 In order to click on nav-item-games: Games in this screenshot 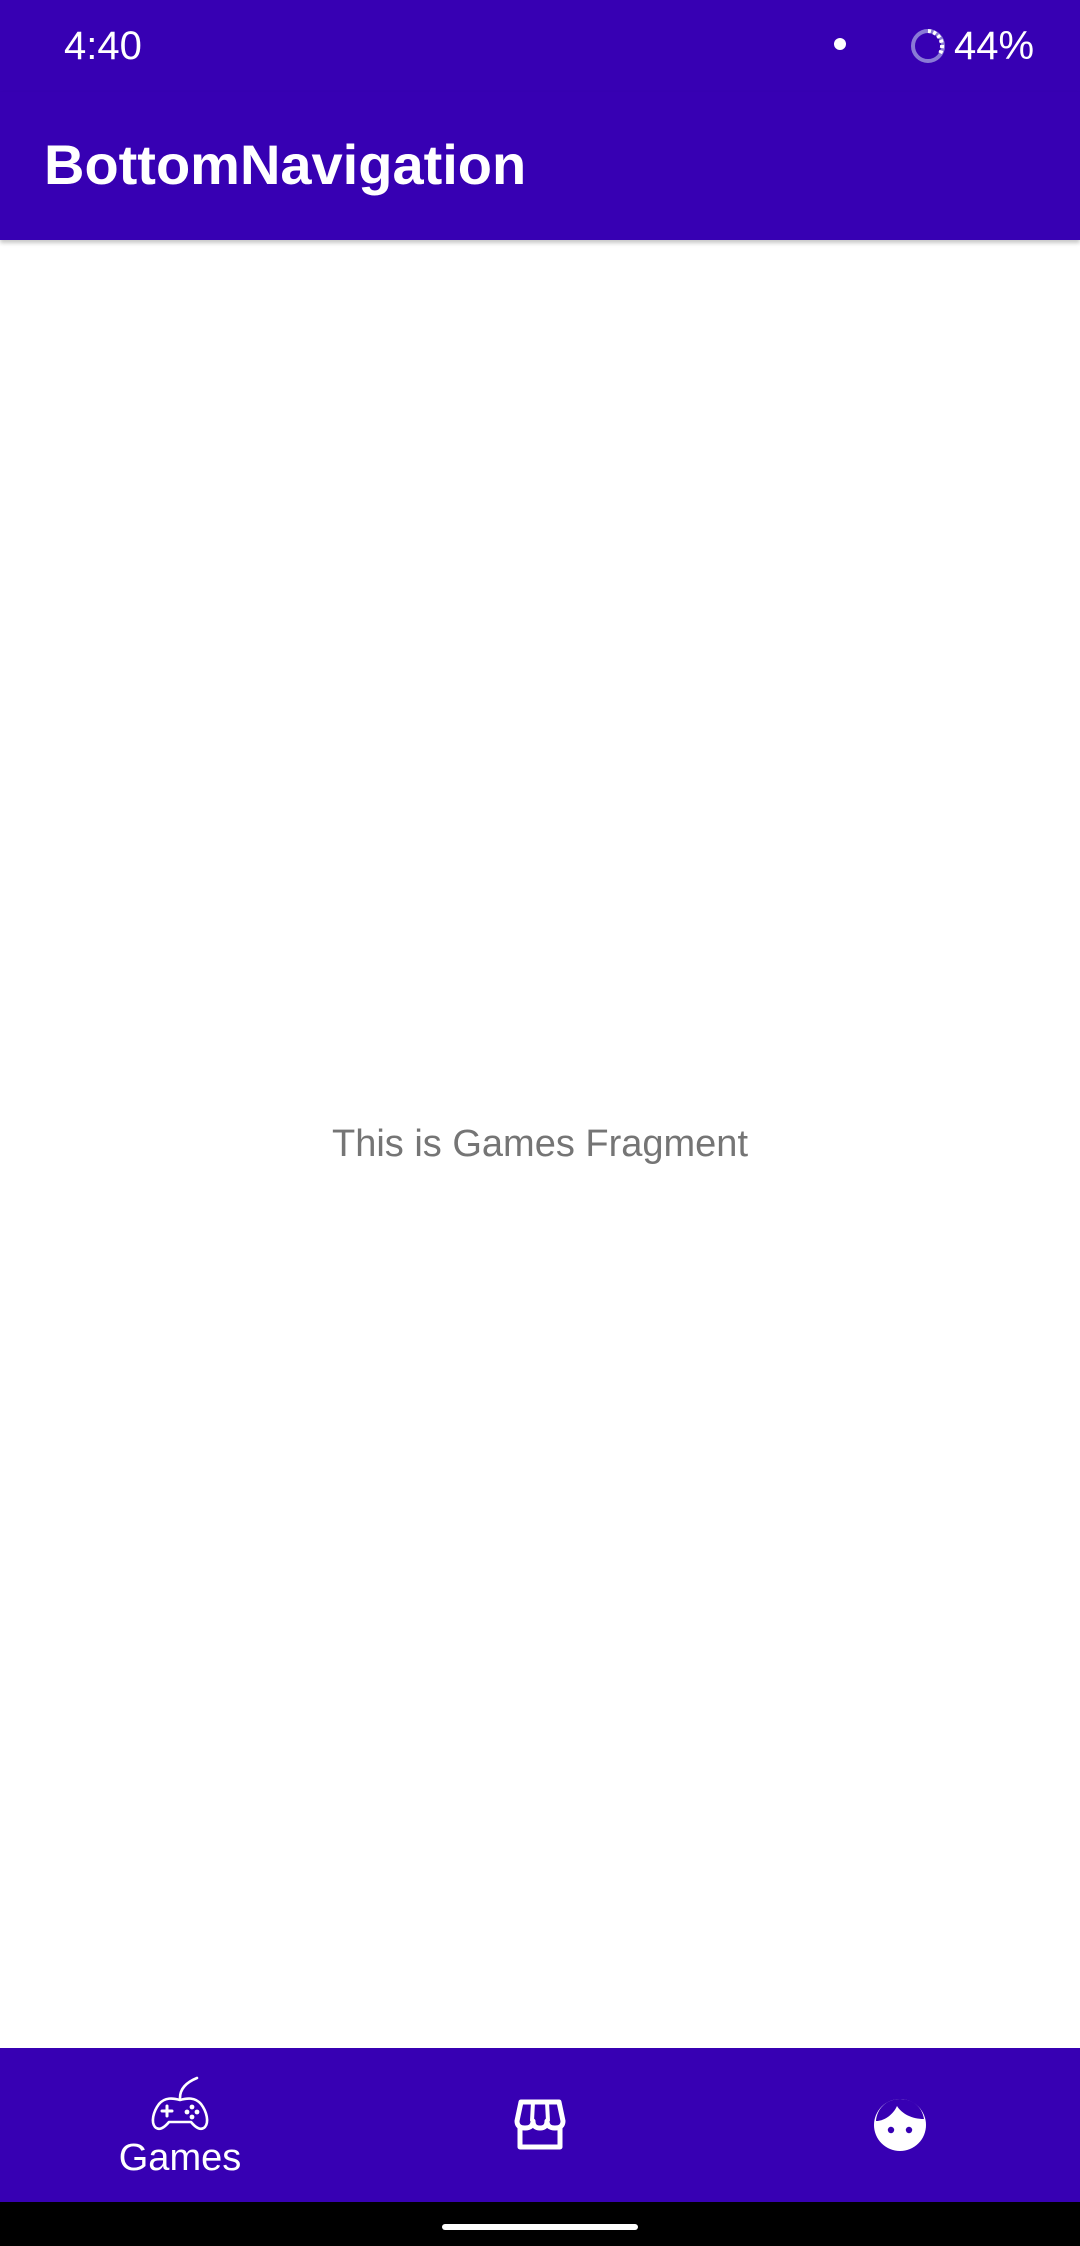, I will do `click(180, 2125)`.